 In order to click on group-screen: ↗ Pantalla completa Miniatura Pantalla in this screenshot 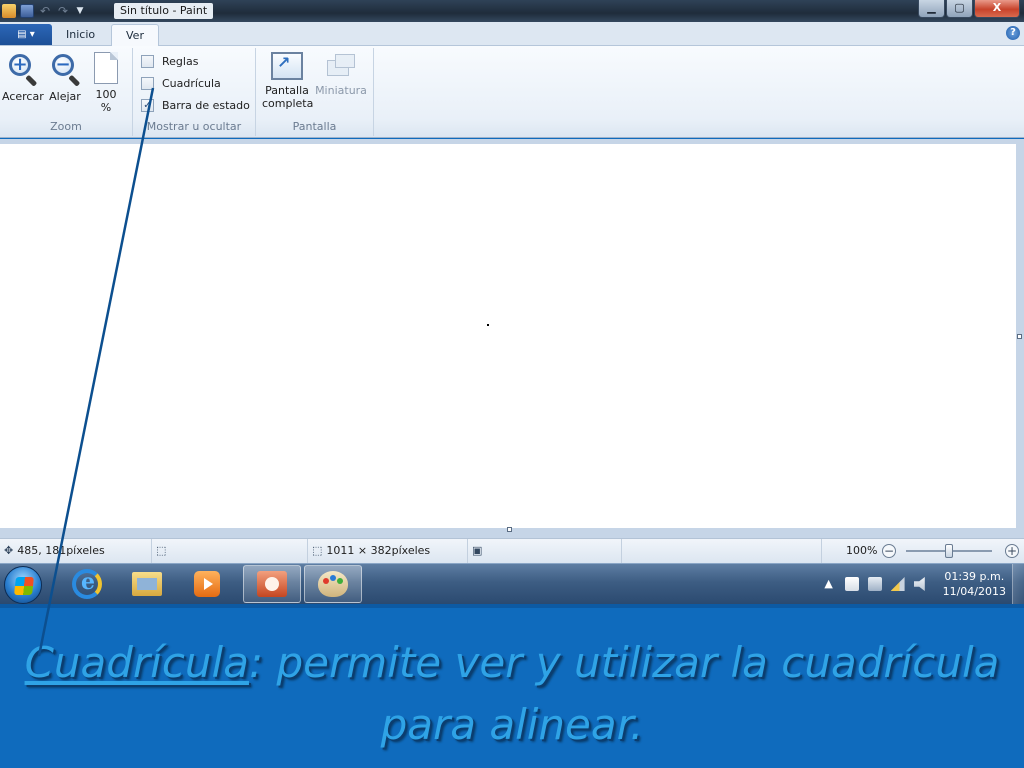, I will do `click(315, 92)`.